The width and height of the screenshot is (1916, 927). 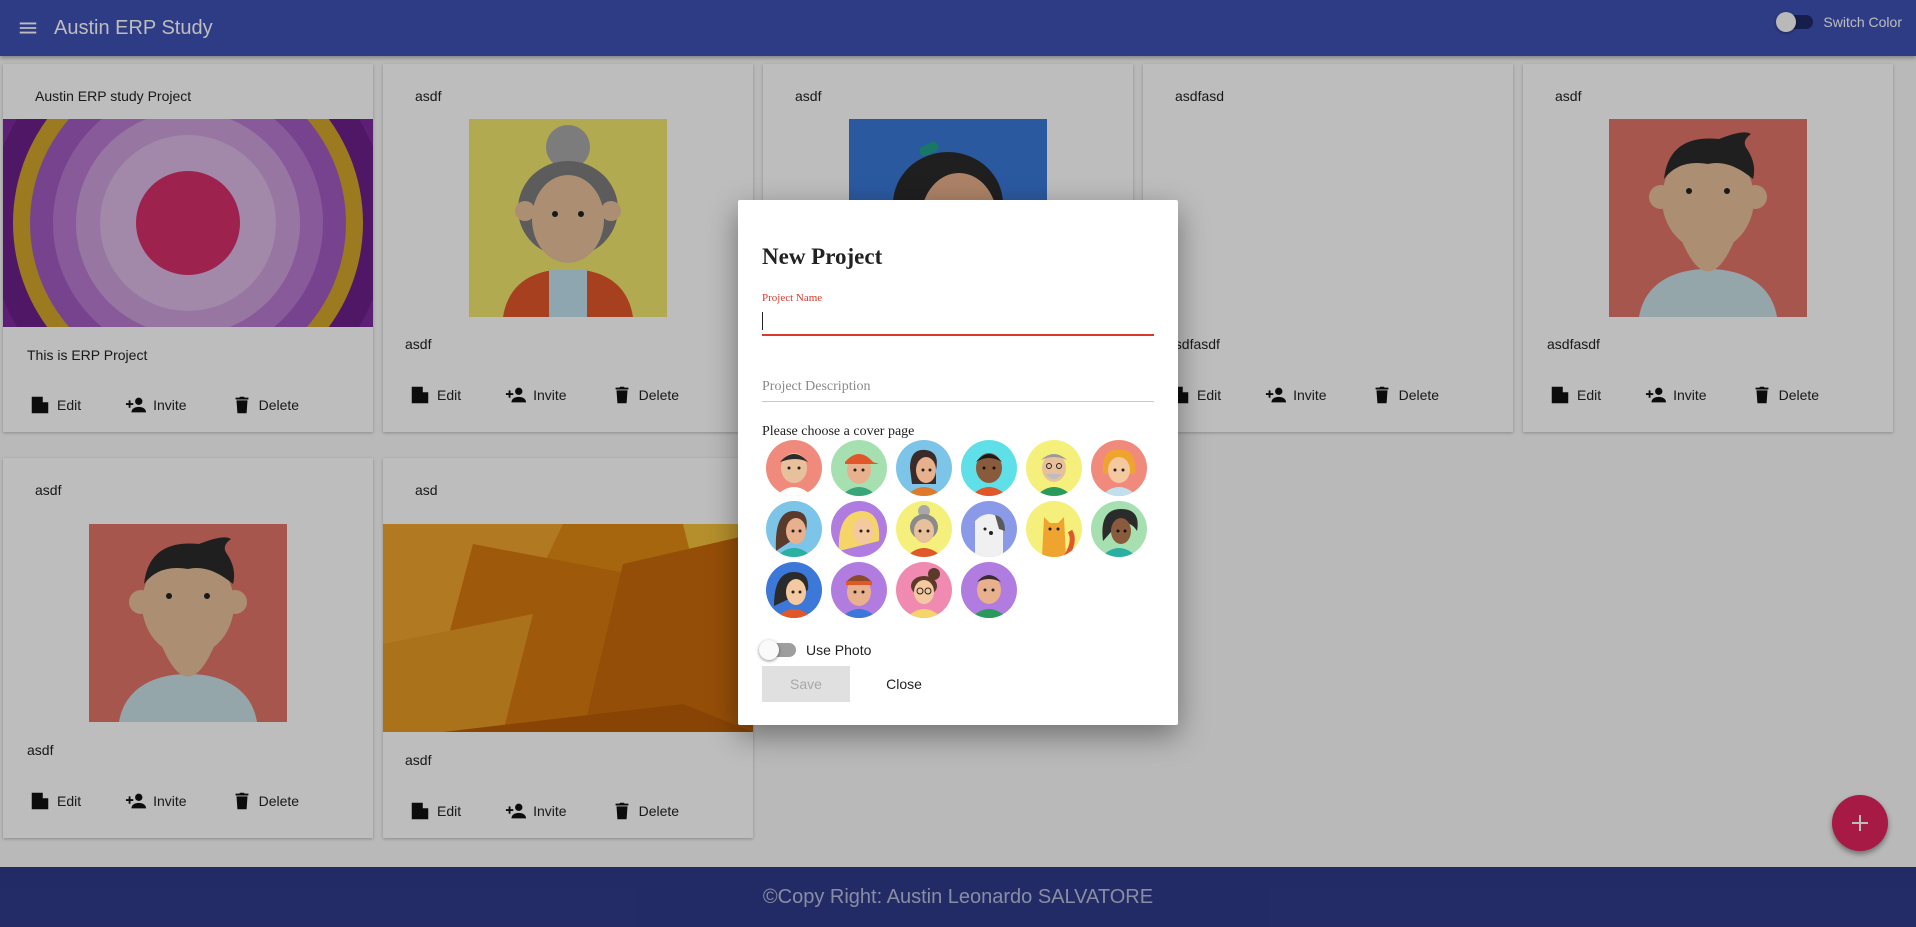 What do you see at coordinates (822, 256) in the screenshot?
I see `dialog-title: New Project` at bounding box center [822, 256].